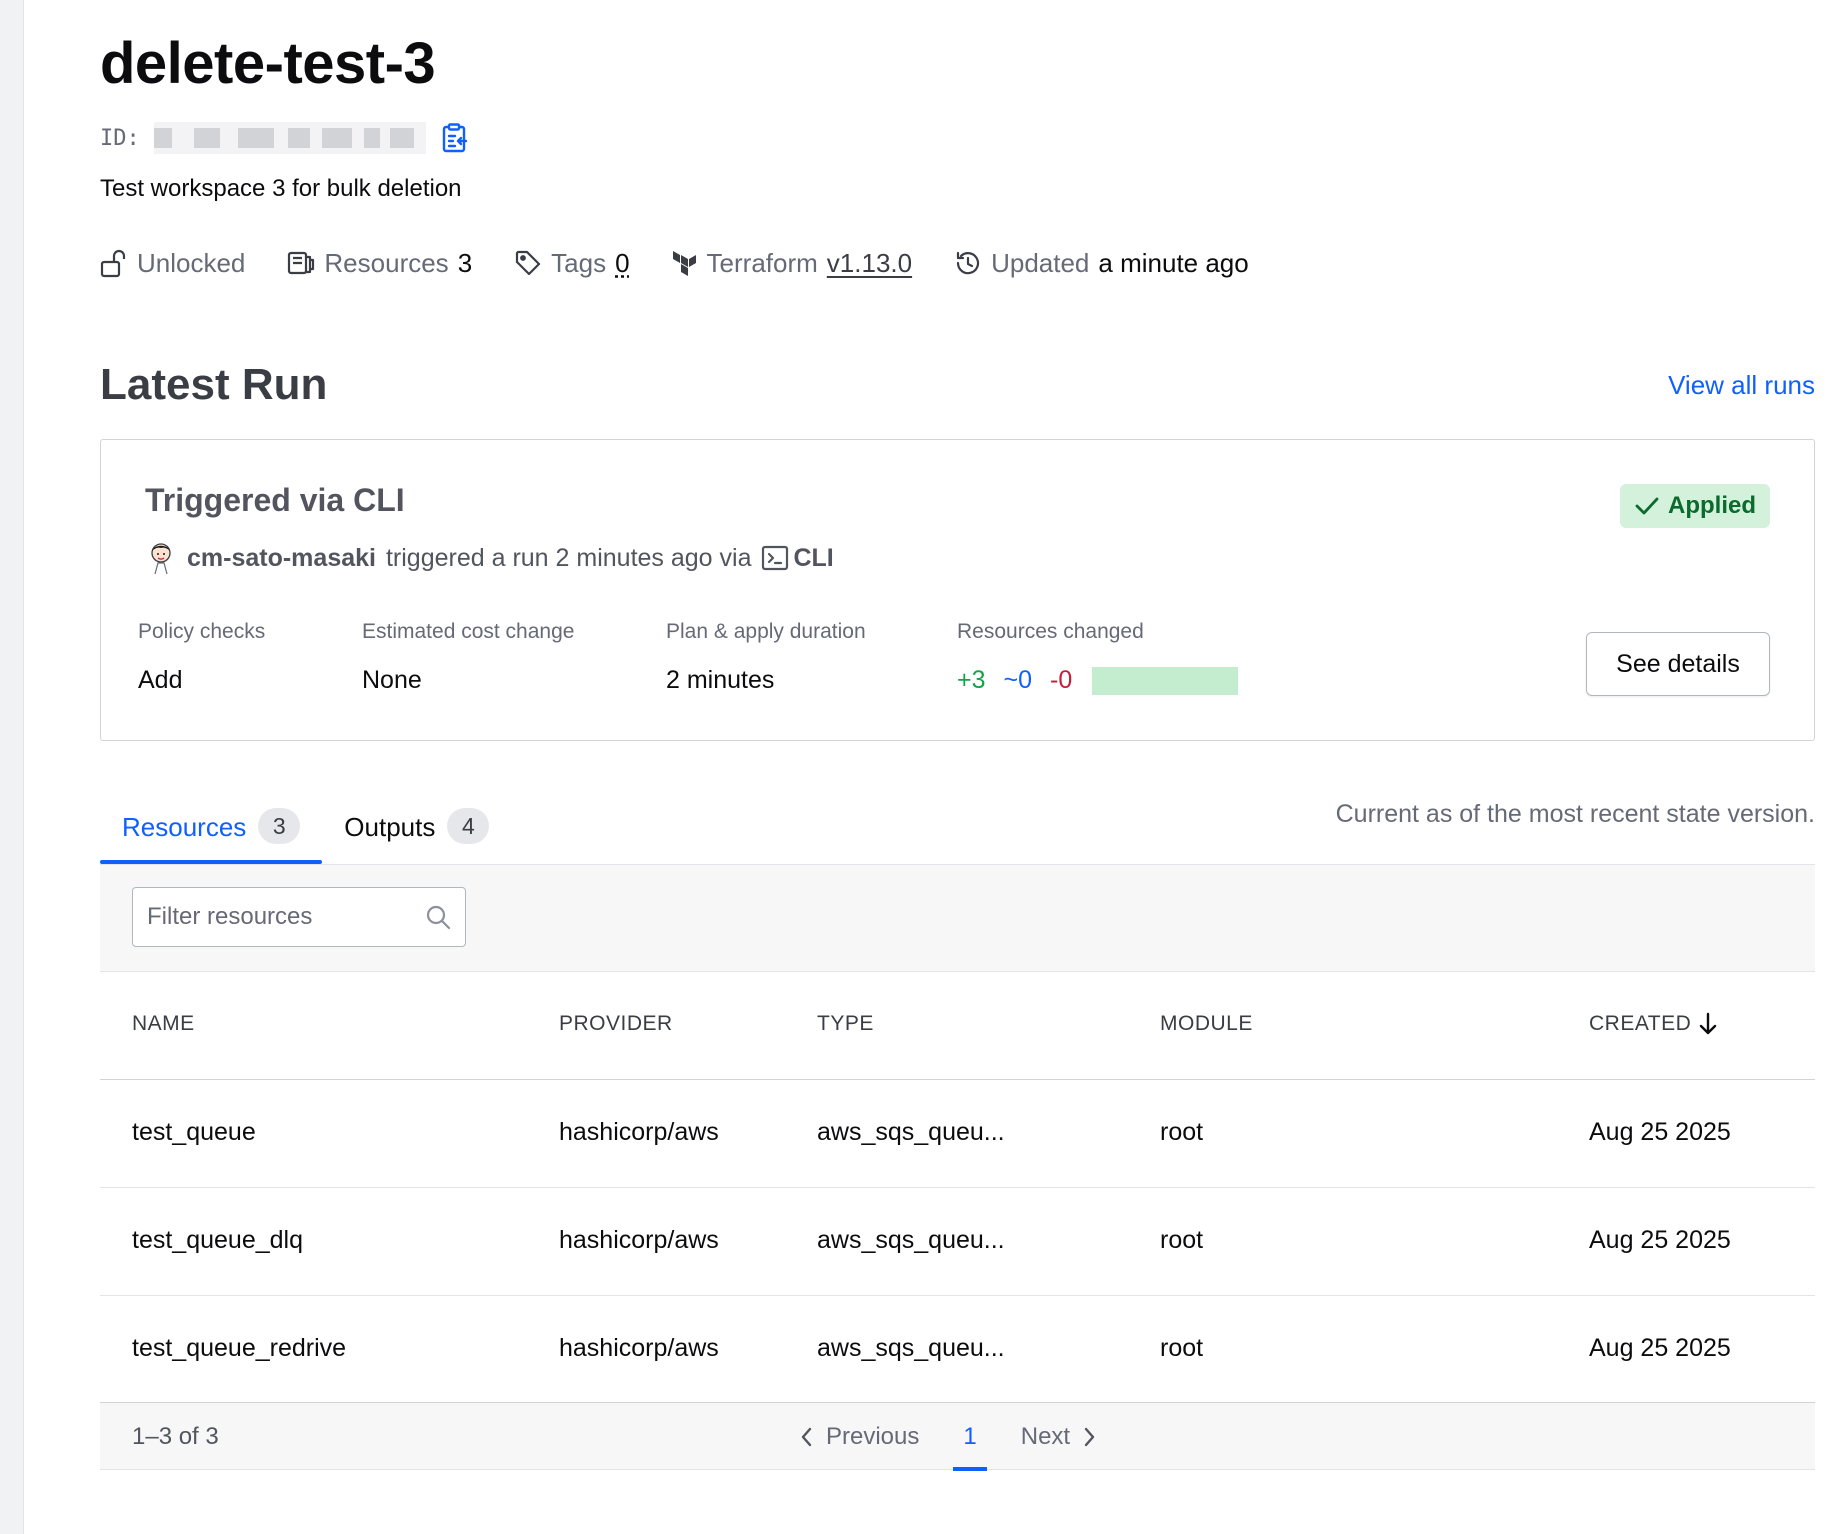 The height and width of the screenshot is (1534, 1848). Describe the element at coordinates (194, 1132) in the screenshot. I see `cell-name: test_queue` at that location.